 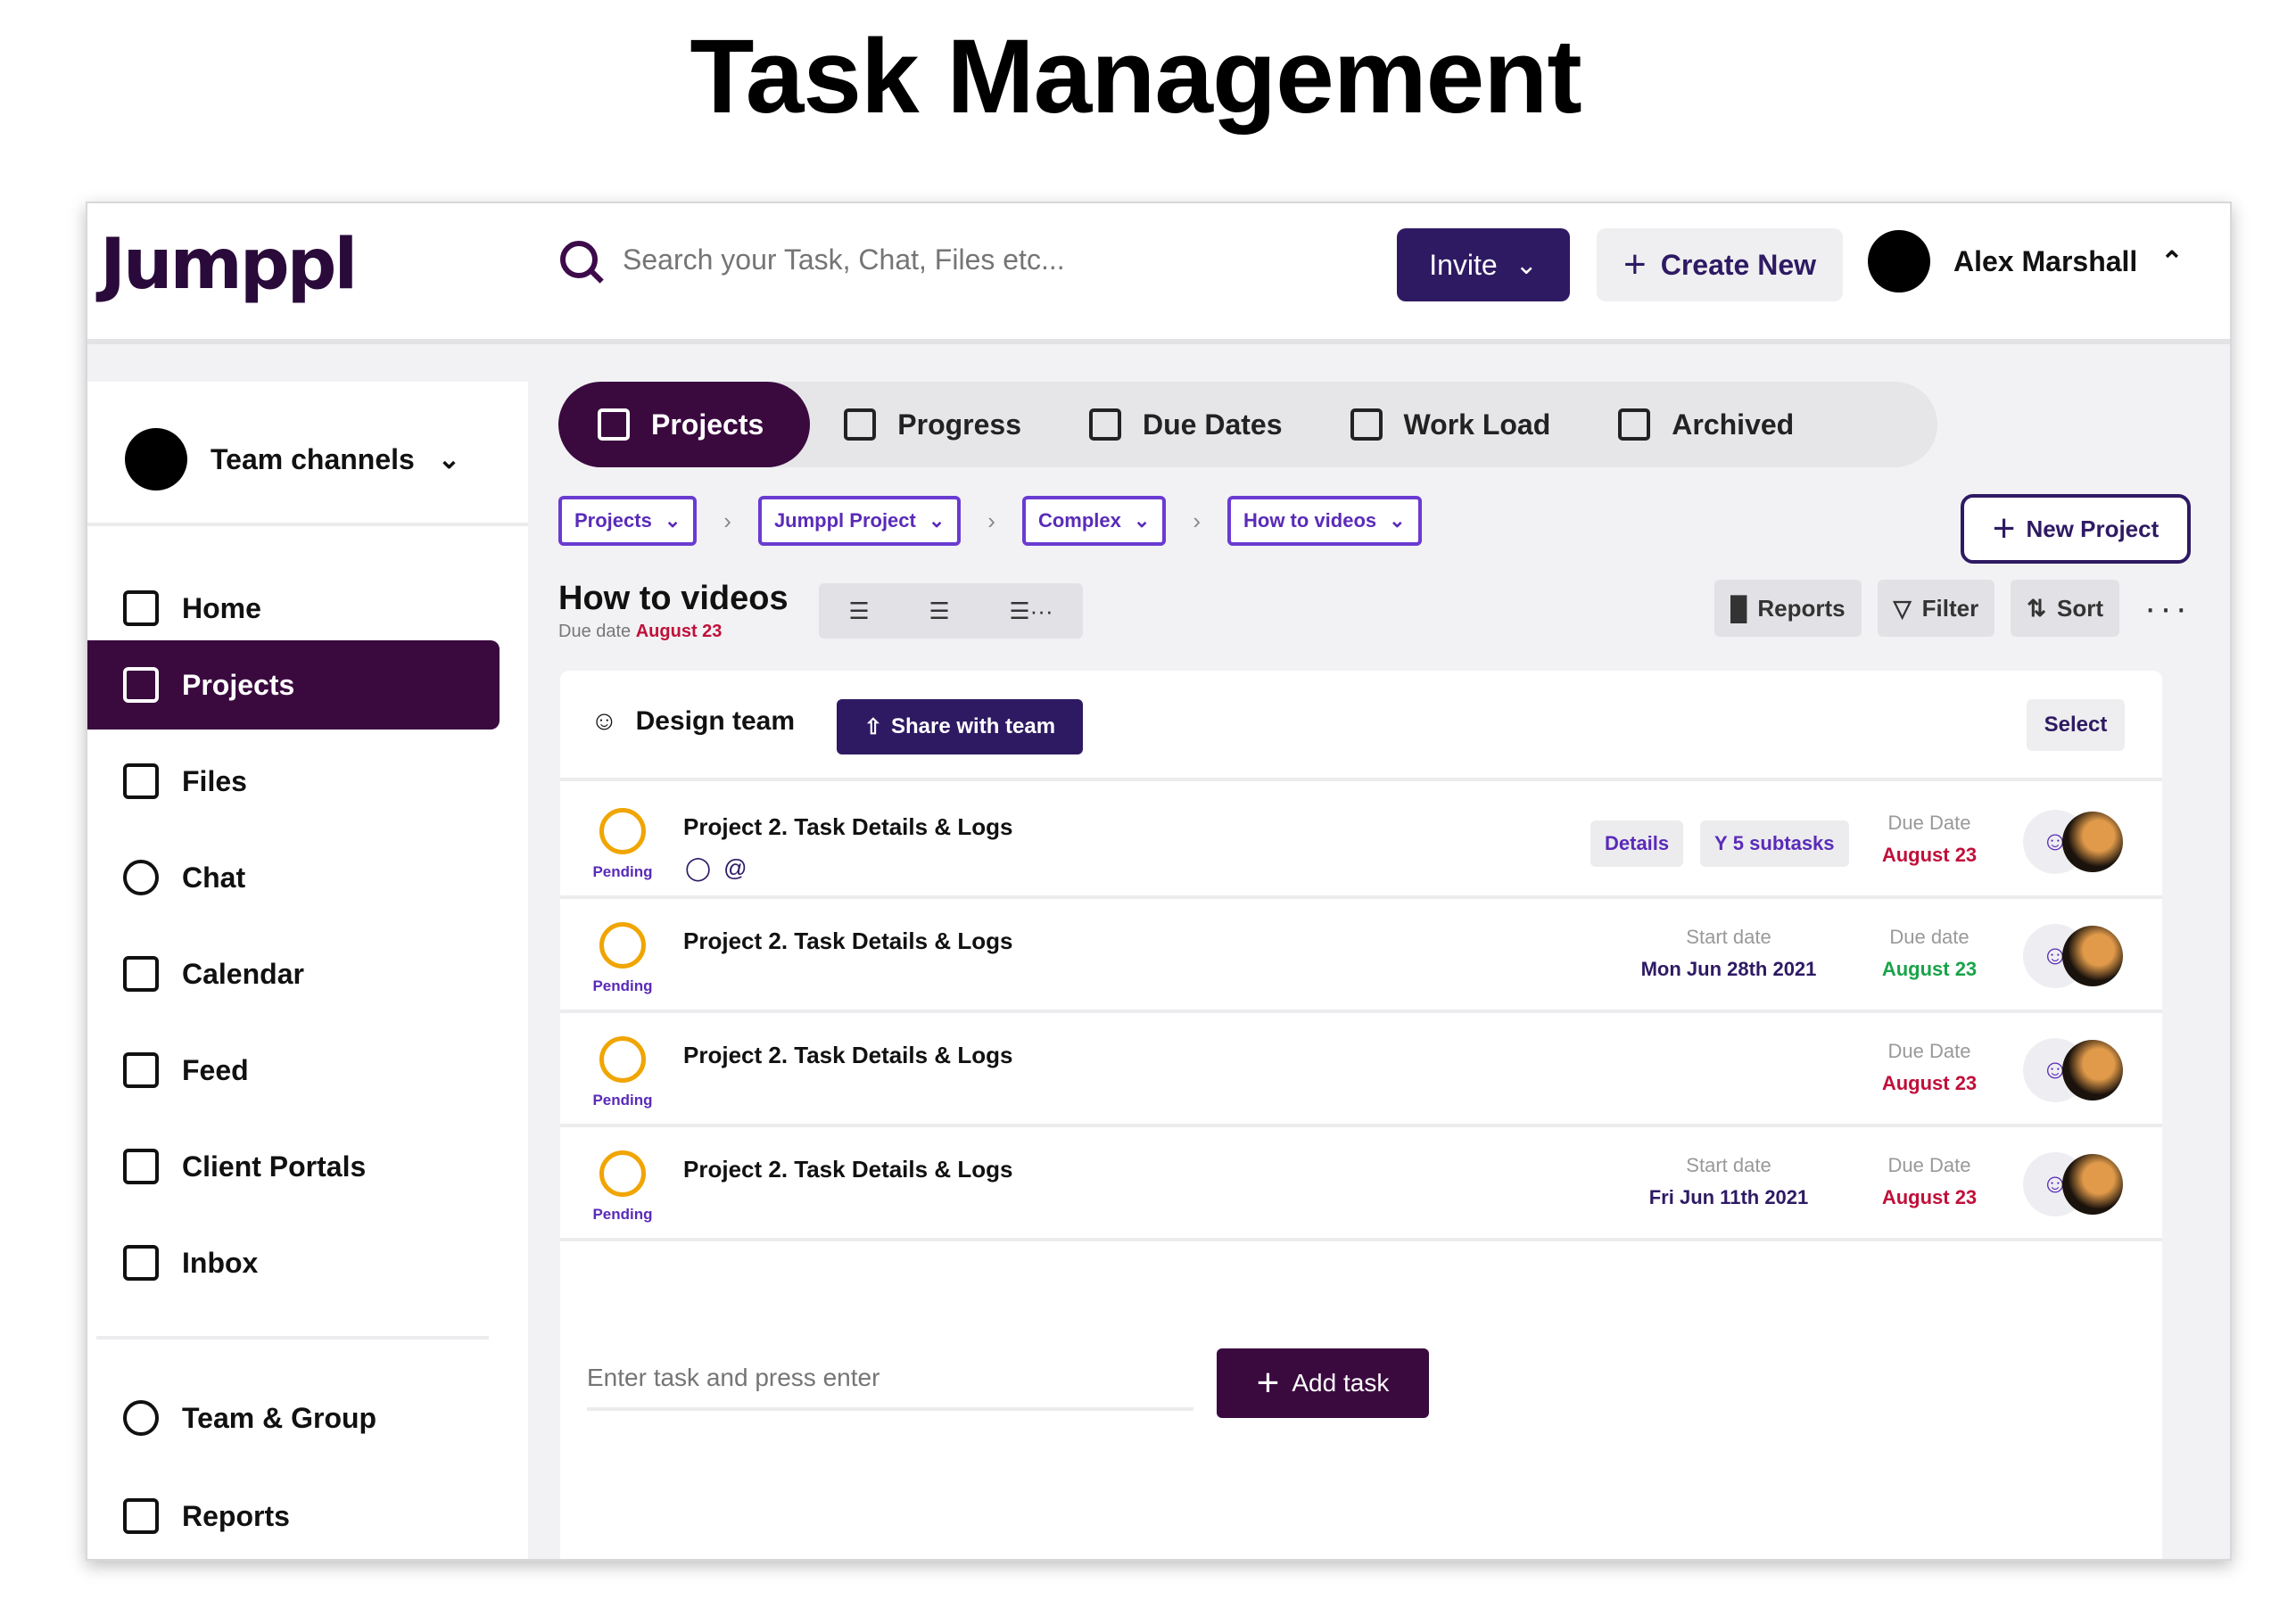 I want to click on tab-work-load: Work Load, so click(x=1451, y=424).